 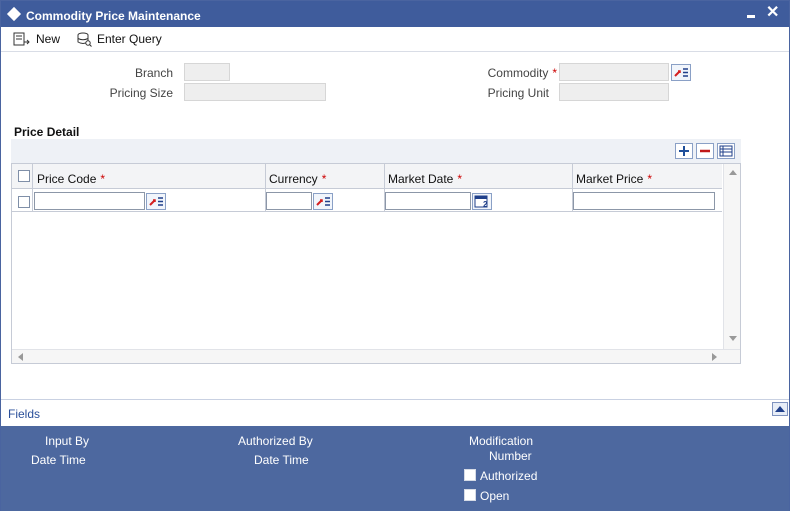 What do you see at coordinates (644, 201) in the screenshot?
I see `market-price-input` at bounding box center [644, 201].